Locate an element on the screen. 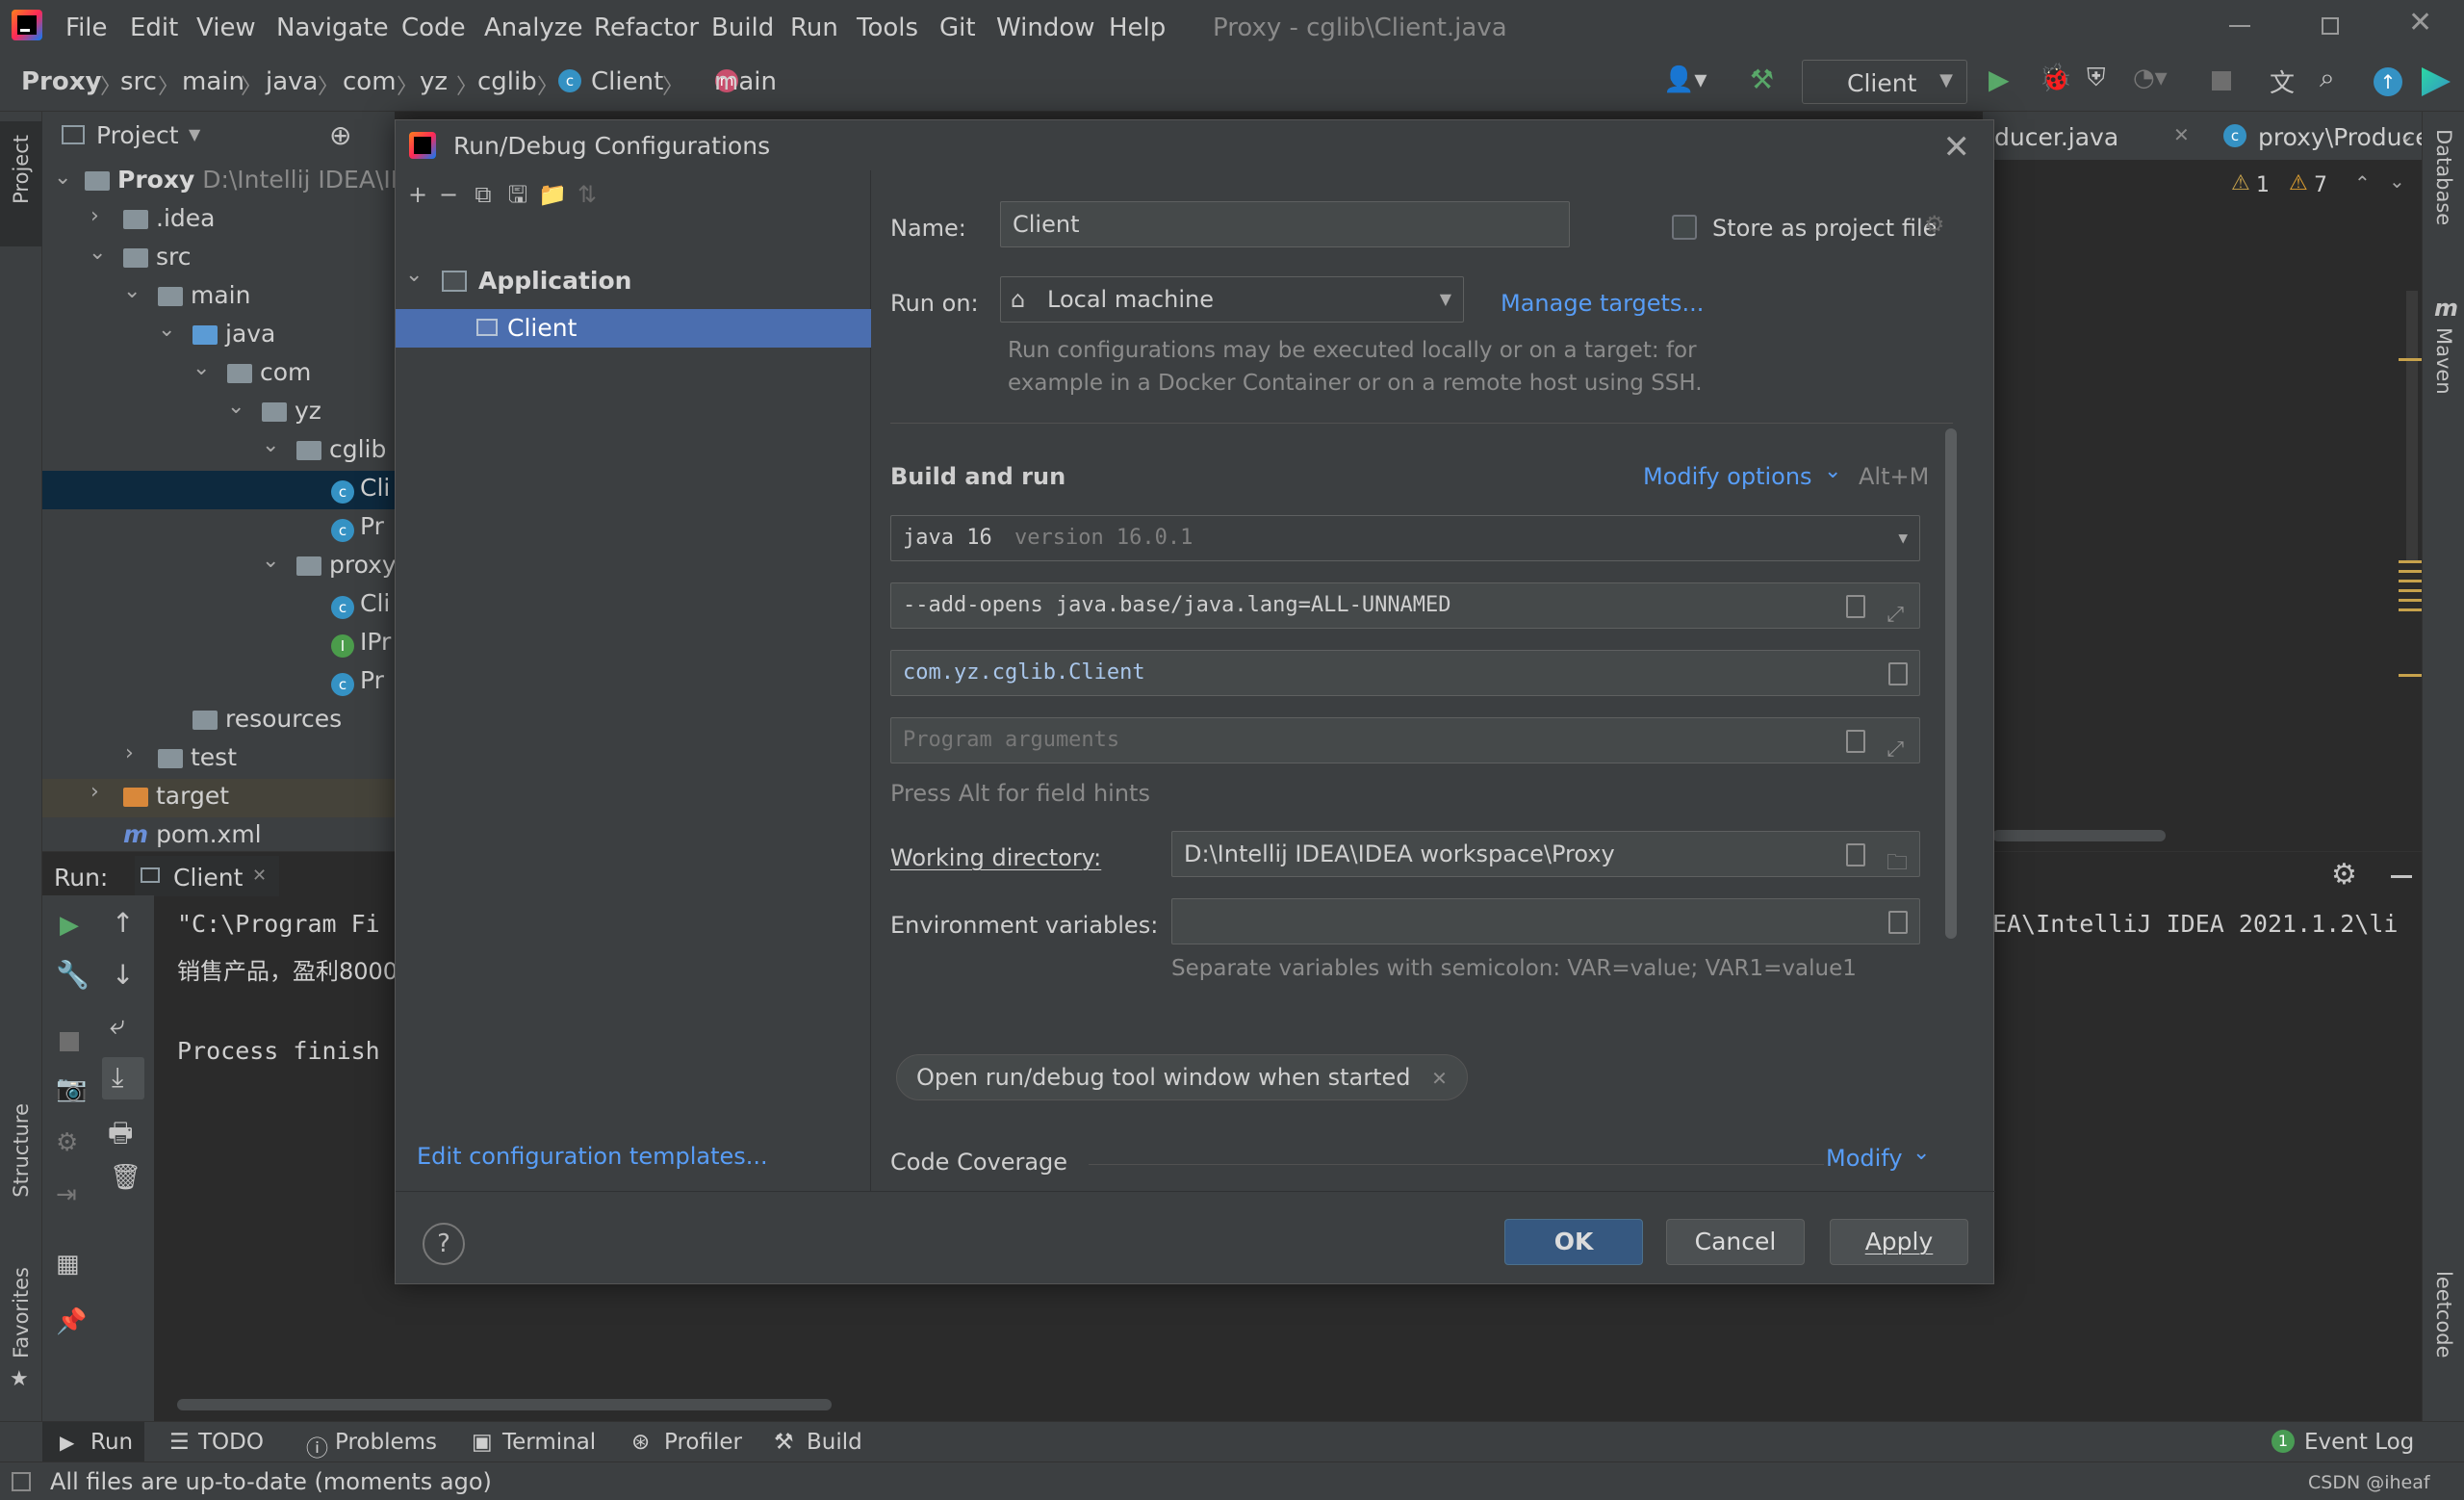 The image size is (2464, 1500). tree-item-client: Client is located at coordinates (633, 328).